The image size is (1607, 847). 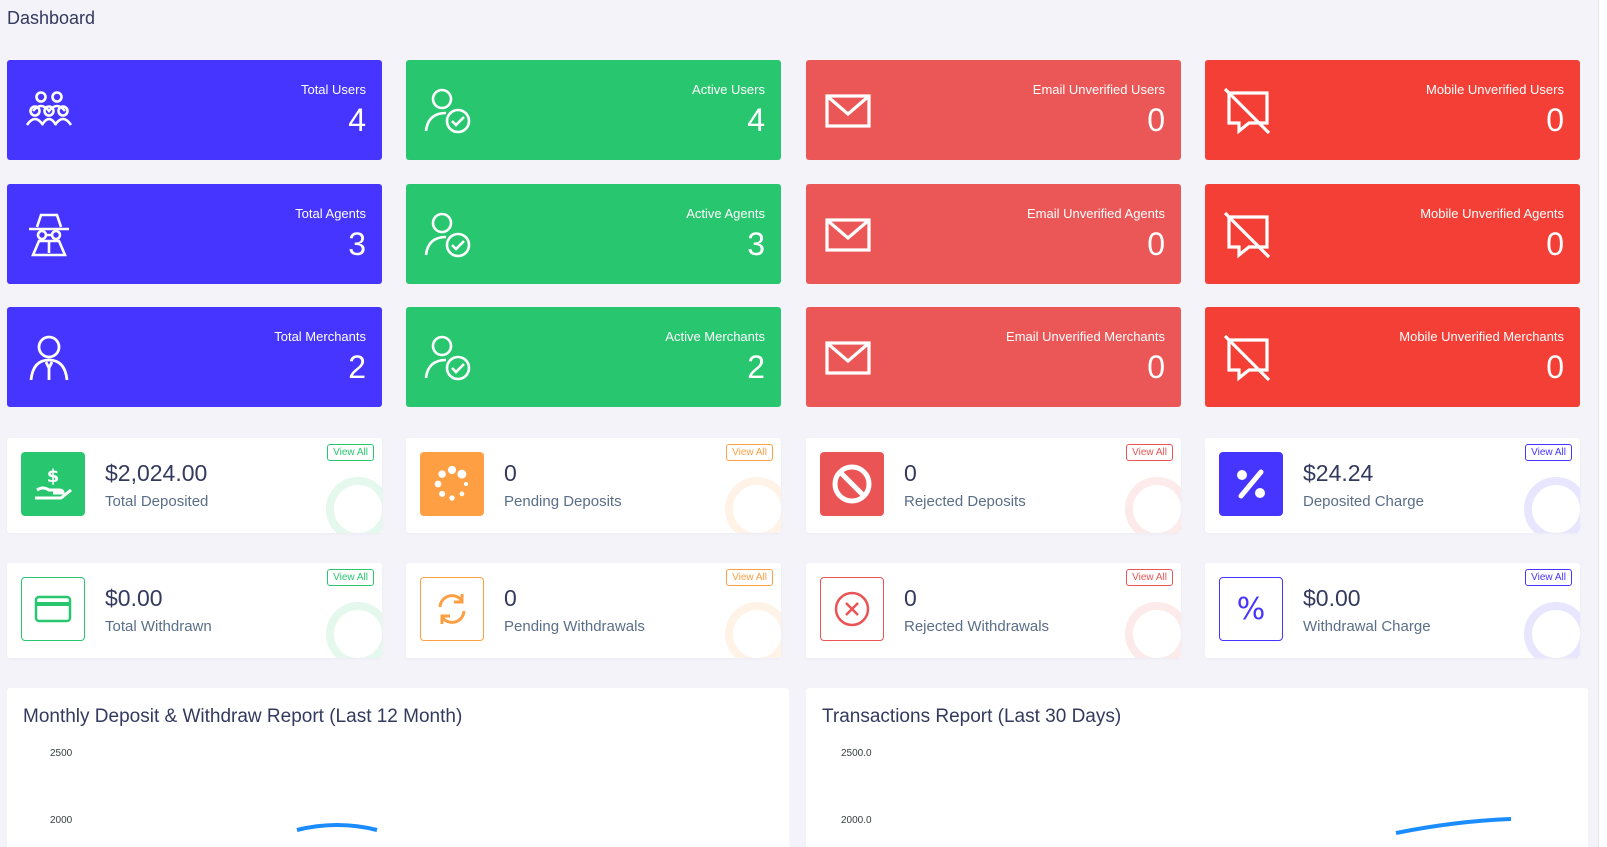 I want to click on widget-label: Total Merchants, so click(x=320, y=336).